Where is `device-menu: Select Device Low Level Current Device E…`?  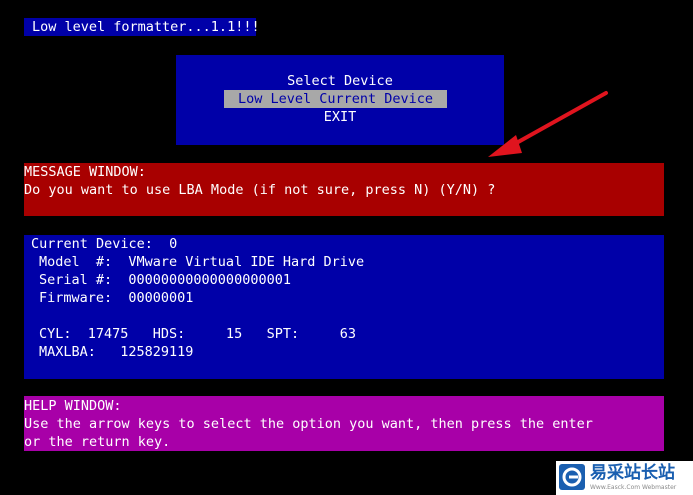
device-menu: Select Device Low Level Current Device E… is located at coordinates (340, 100).